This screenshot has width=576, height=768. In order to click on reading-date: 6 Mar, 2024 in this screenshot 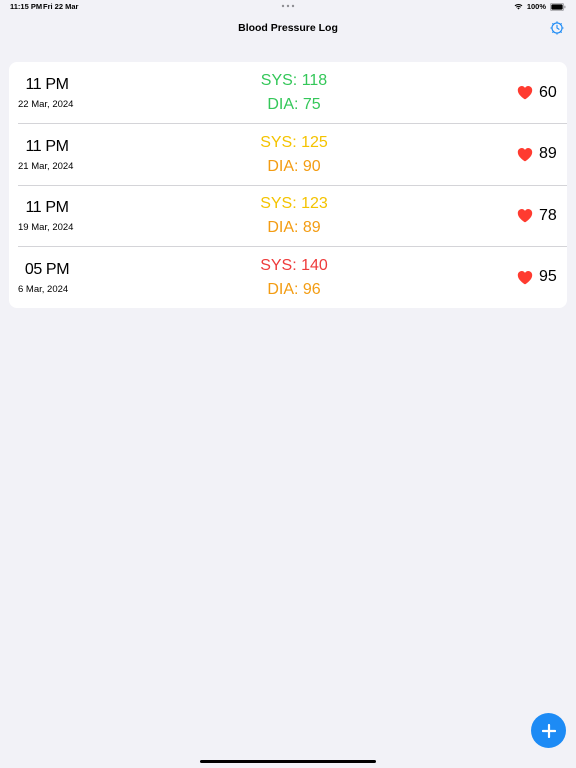, I will do `click(43, 289)`.